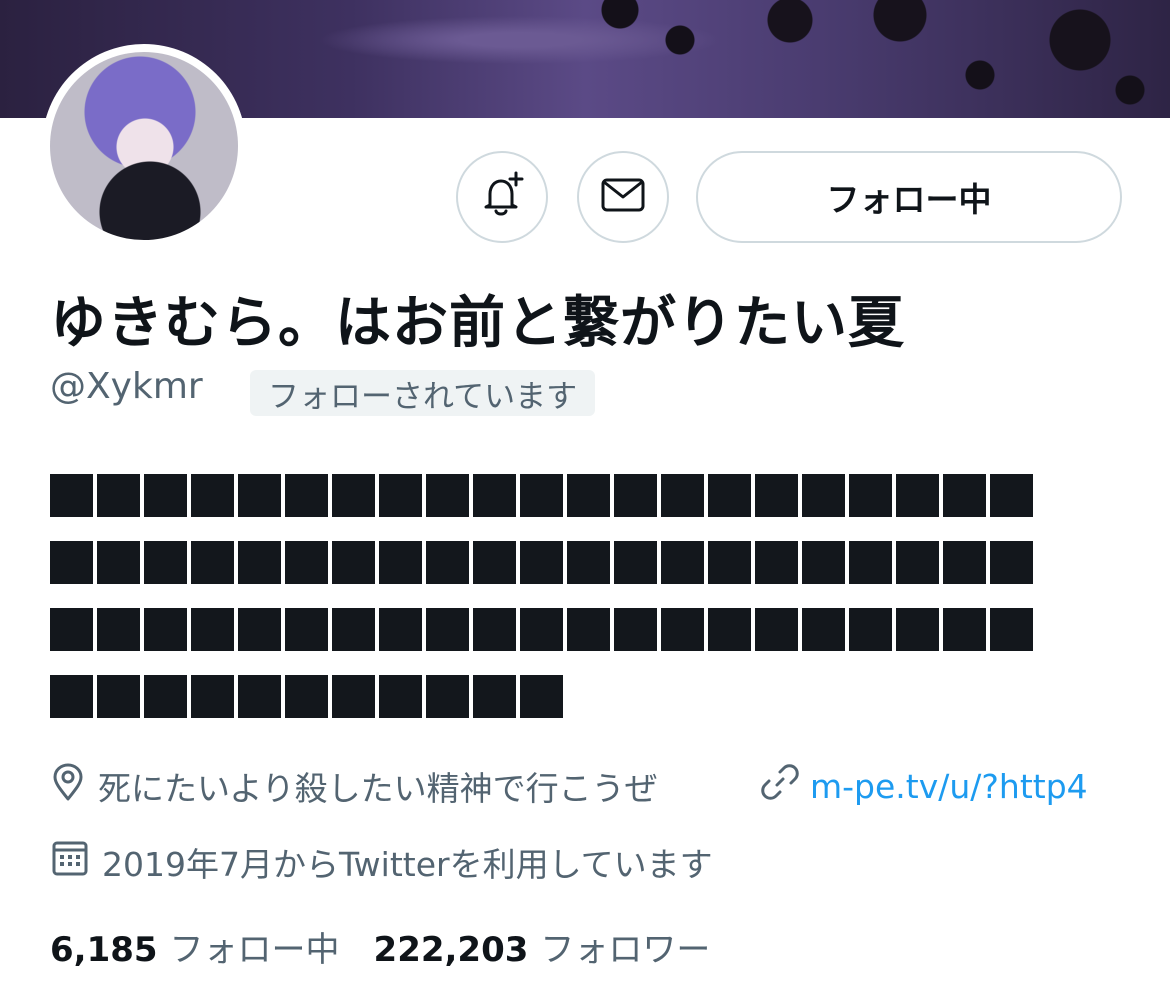  What do you see at coordinates (785, 786) in the screenshot?
I see `link-icon` at bounding box center [785, 786].